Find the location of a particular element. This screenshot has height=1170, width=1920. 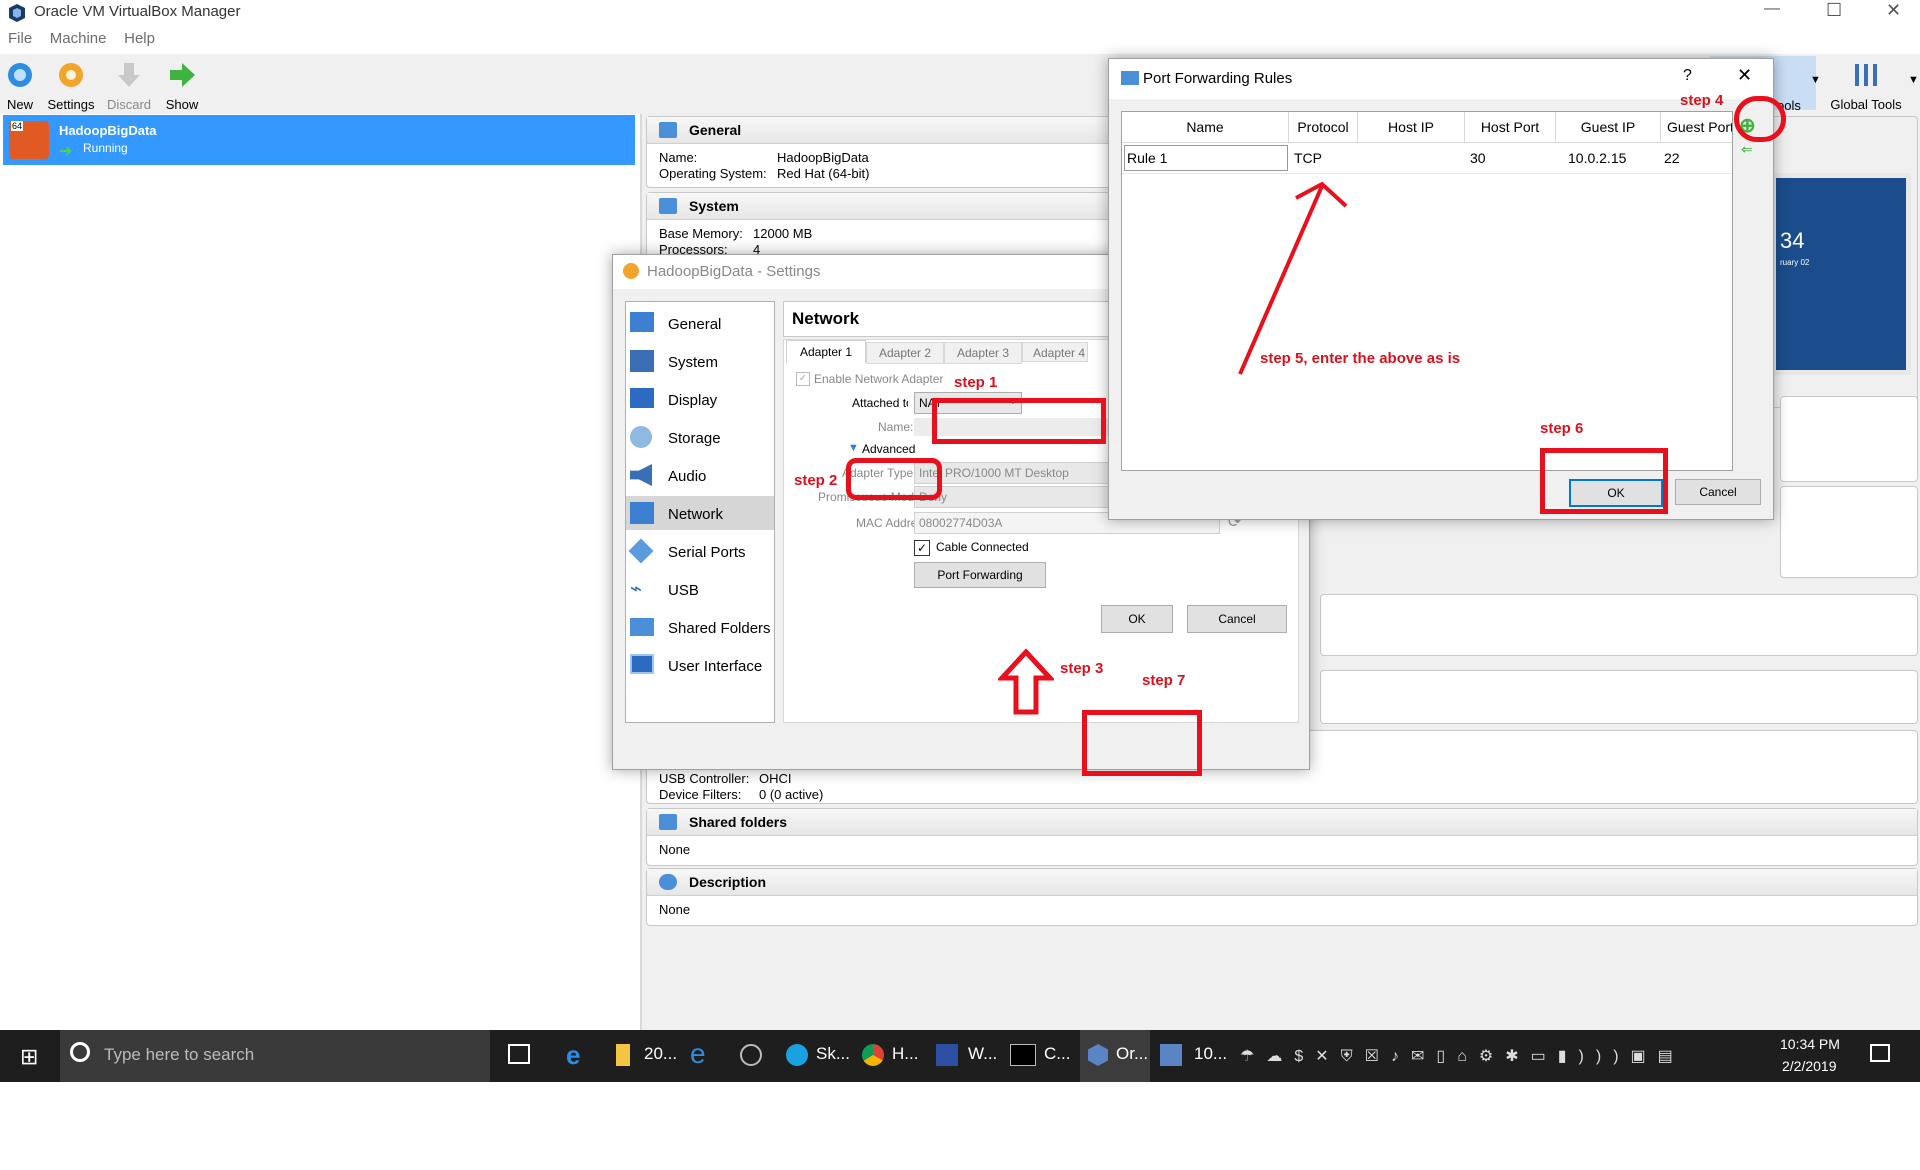

nav-network: Network is located at coordinates (700, 513).